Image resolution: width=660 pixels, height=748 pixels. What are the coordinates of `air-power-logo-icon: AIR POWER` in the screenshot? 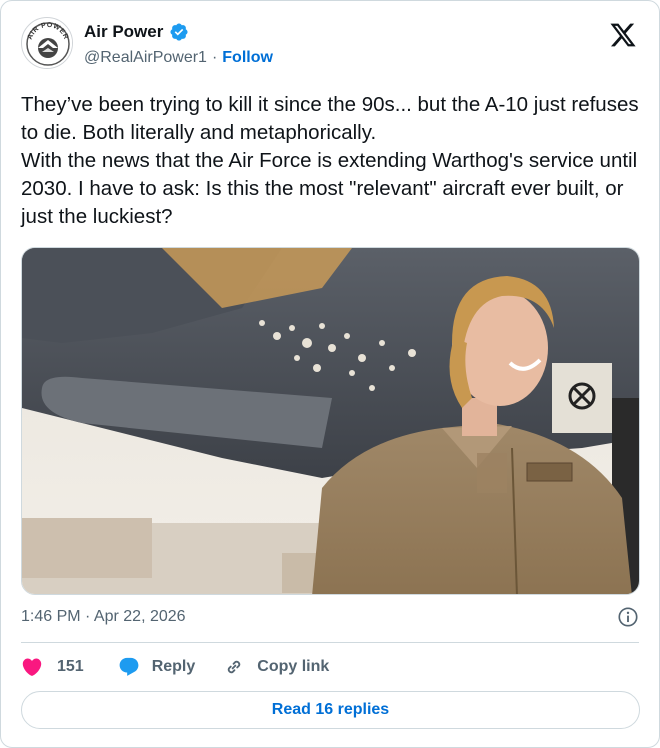 It's located at (47, 43).